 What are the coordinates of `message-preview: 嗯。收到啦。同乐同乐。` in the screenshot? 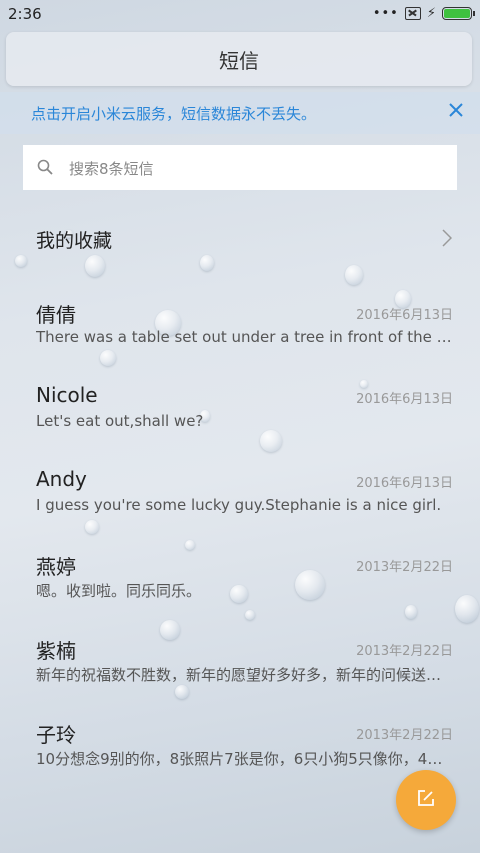 It's located at (119, 591).